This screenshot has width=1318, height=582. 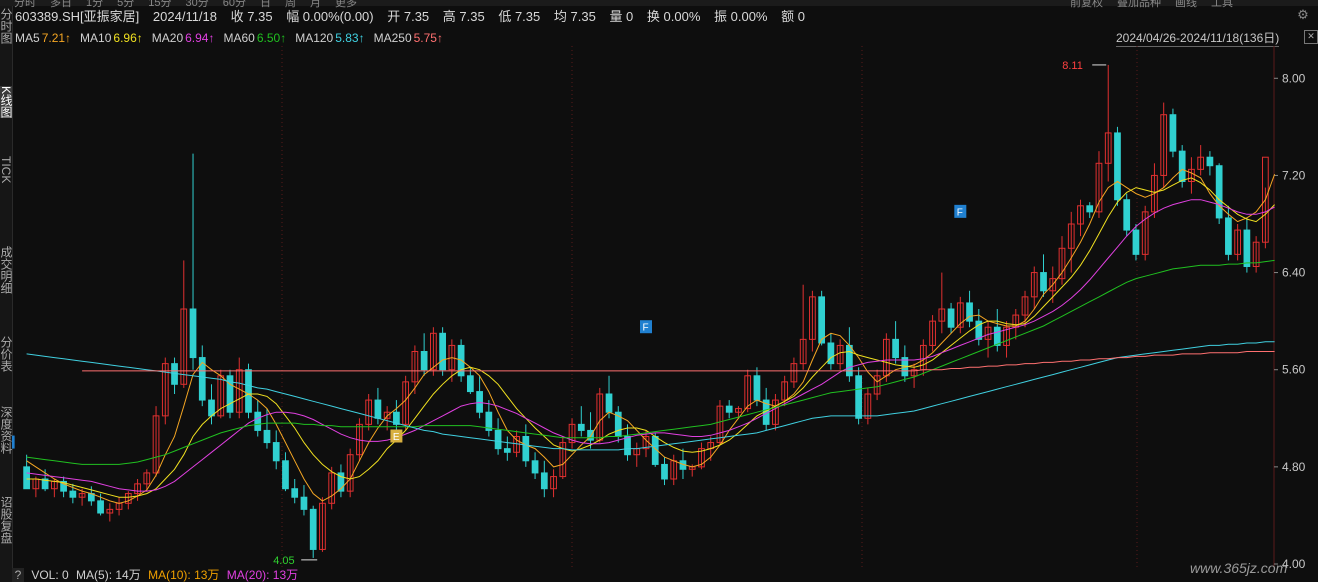 What do you see at coordinates (1294, 467) in the screenshot?
I see `y-tick-label-4: 4.80` at bounding box center [1294, 467].